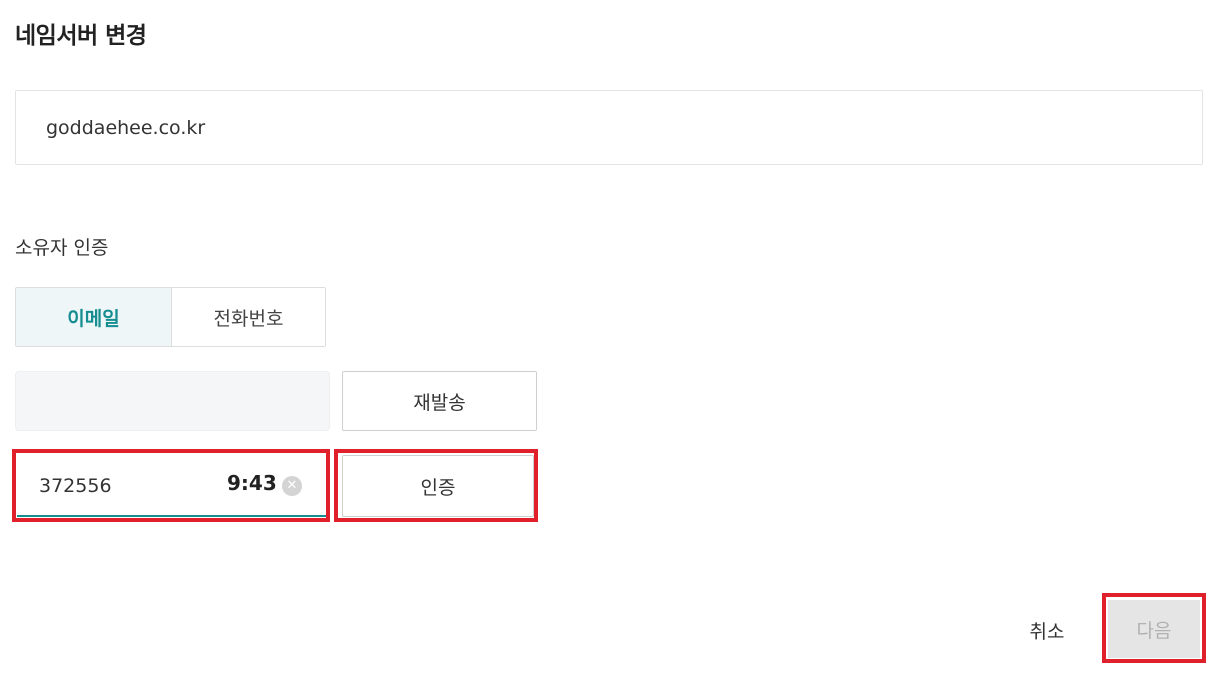 Image resolution: width=1219 pixels, height=674 pixels. What do you see at coordinates (438, 486) in the screenshot?
I see `verify-button: 인증` at bounding box center [438, 486].